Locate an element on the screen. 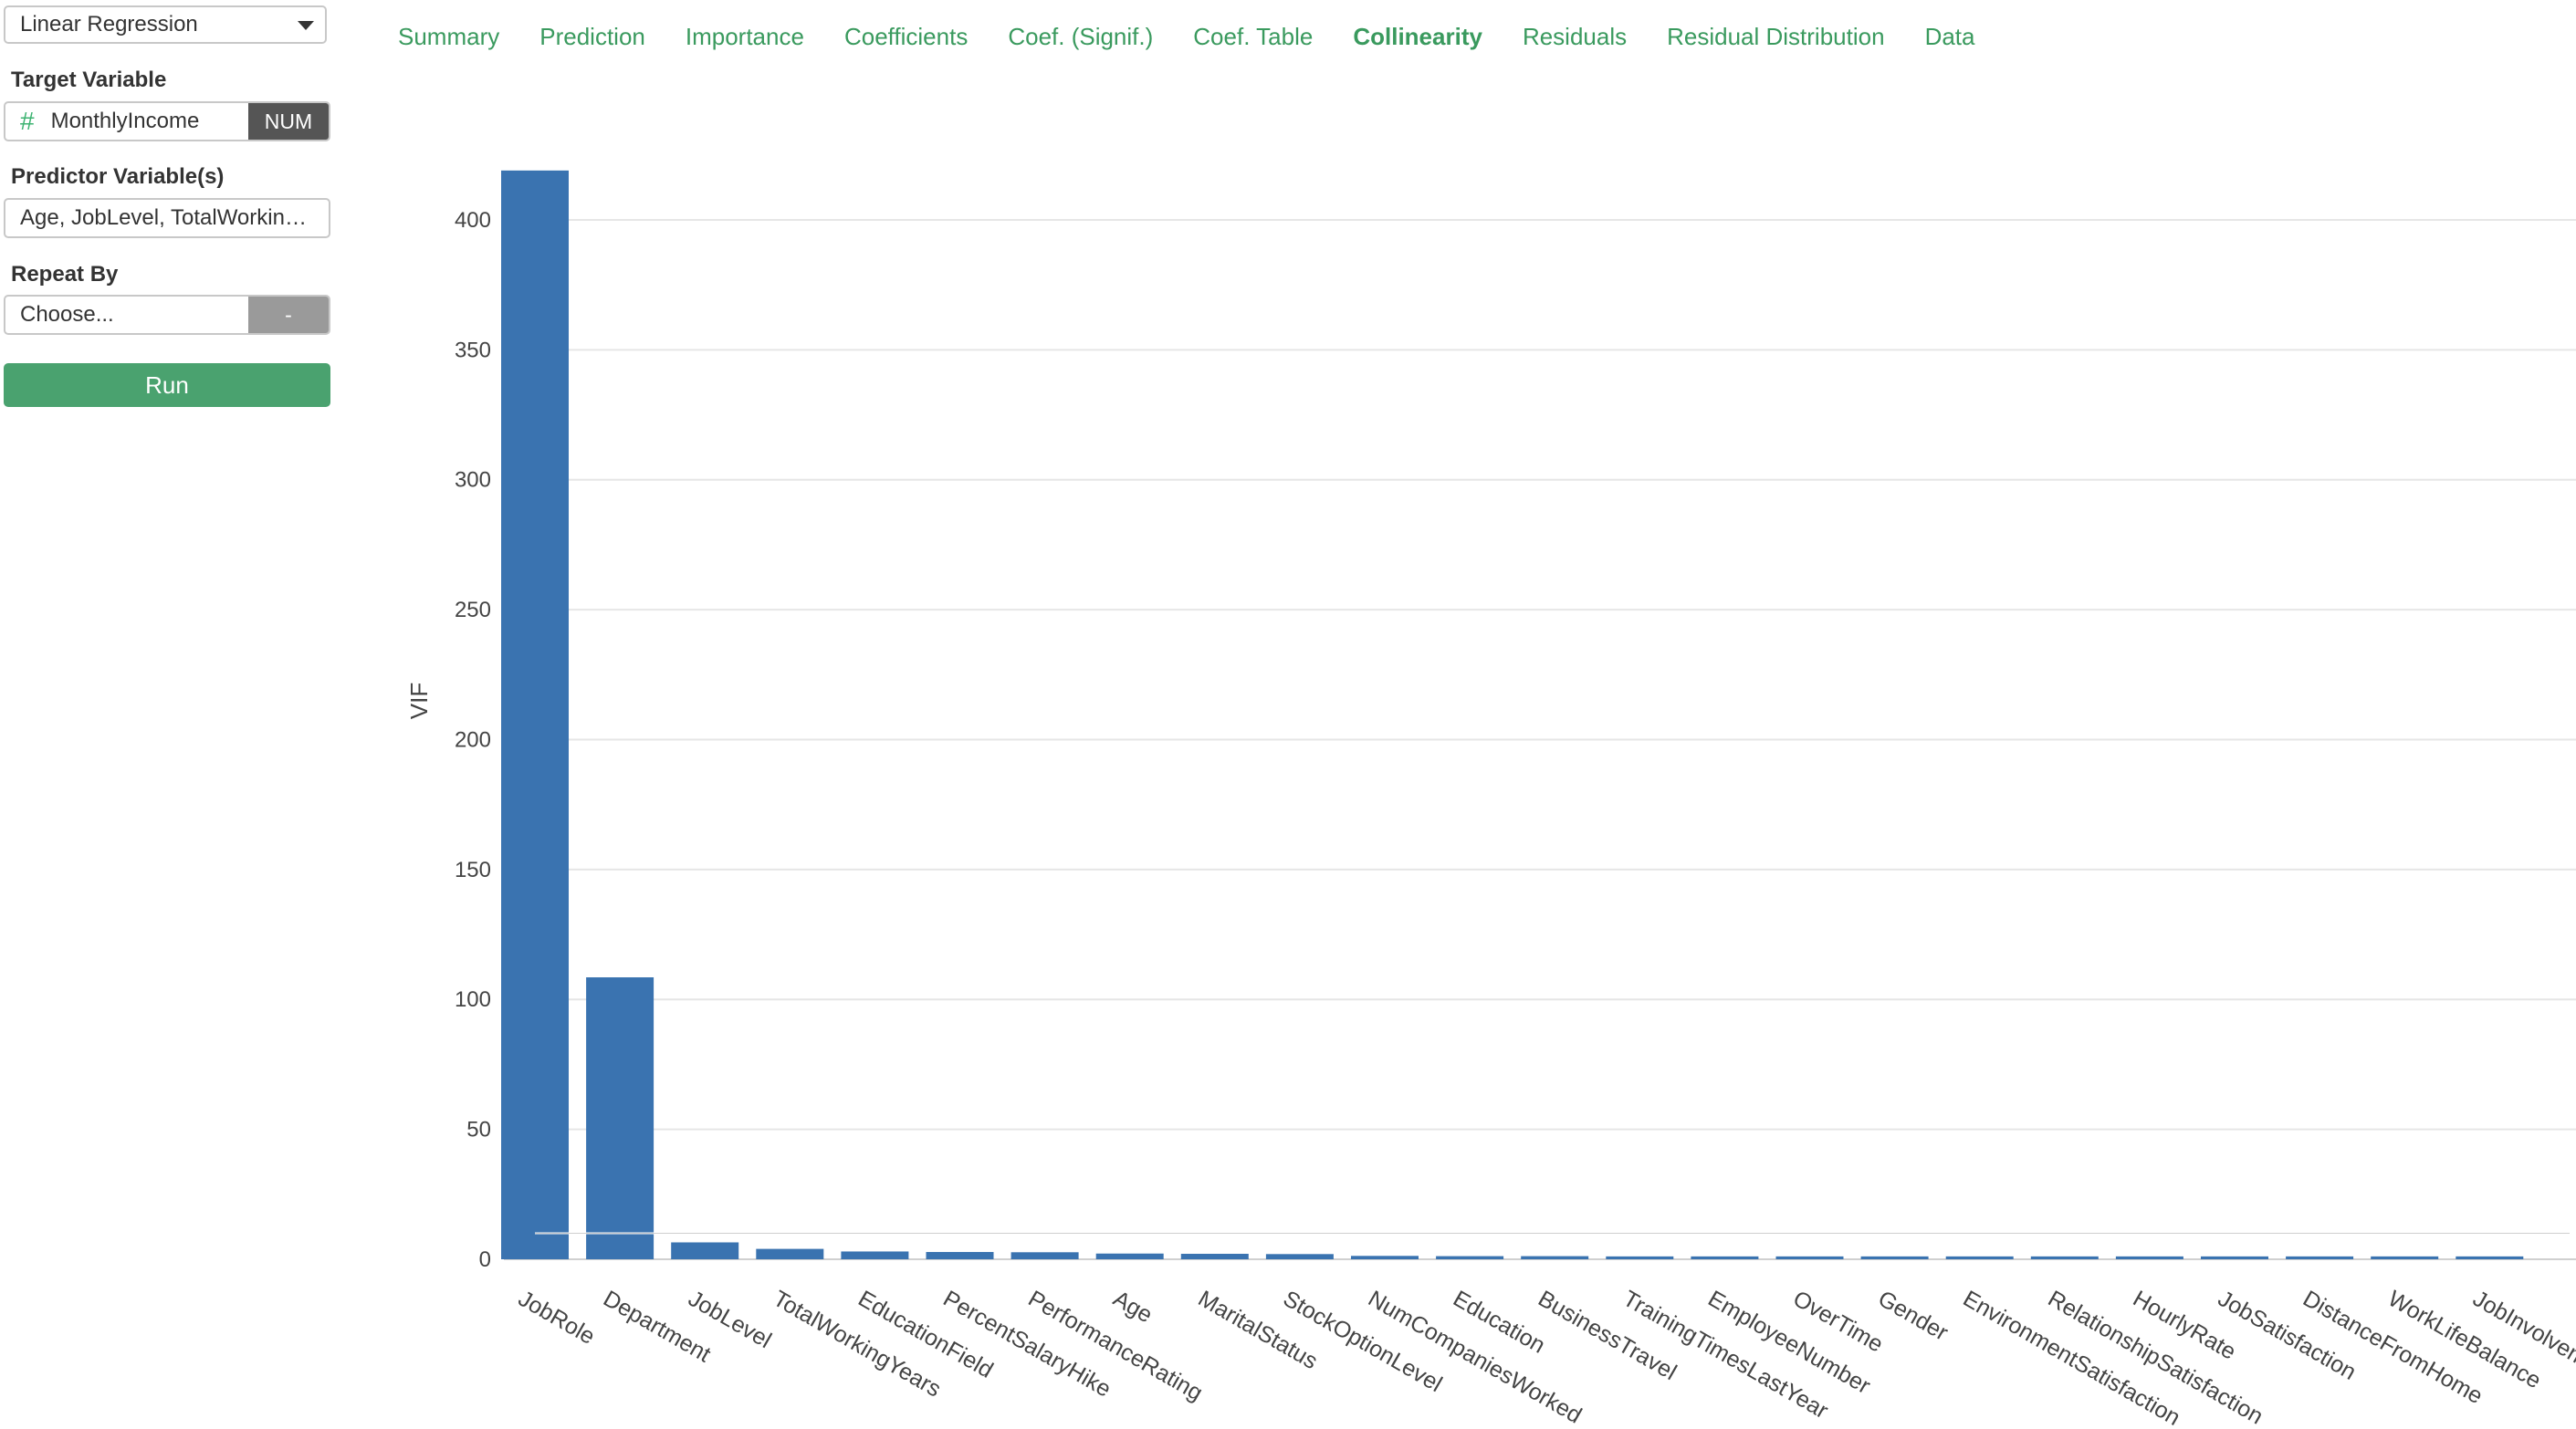 This screenshot has width=2576, height=1429. y-tick-label: 100 is located at coordinates (473, 1000).